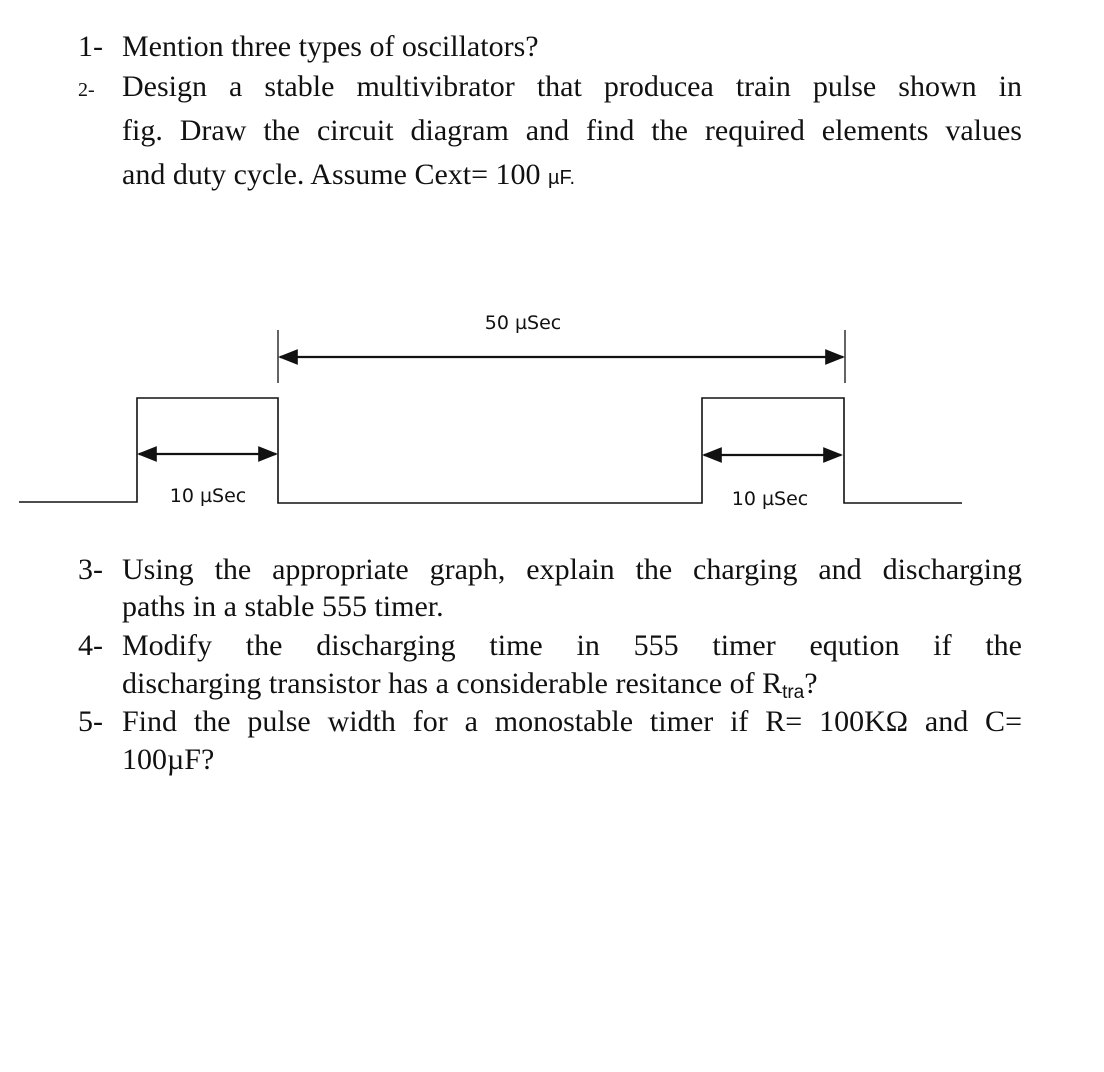  Describe the element at coordinates (283, 606) in the screenshot. I see `question-text: paths in a stable 555 timer.` at that location.